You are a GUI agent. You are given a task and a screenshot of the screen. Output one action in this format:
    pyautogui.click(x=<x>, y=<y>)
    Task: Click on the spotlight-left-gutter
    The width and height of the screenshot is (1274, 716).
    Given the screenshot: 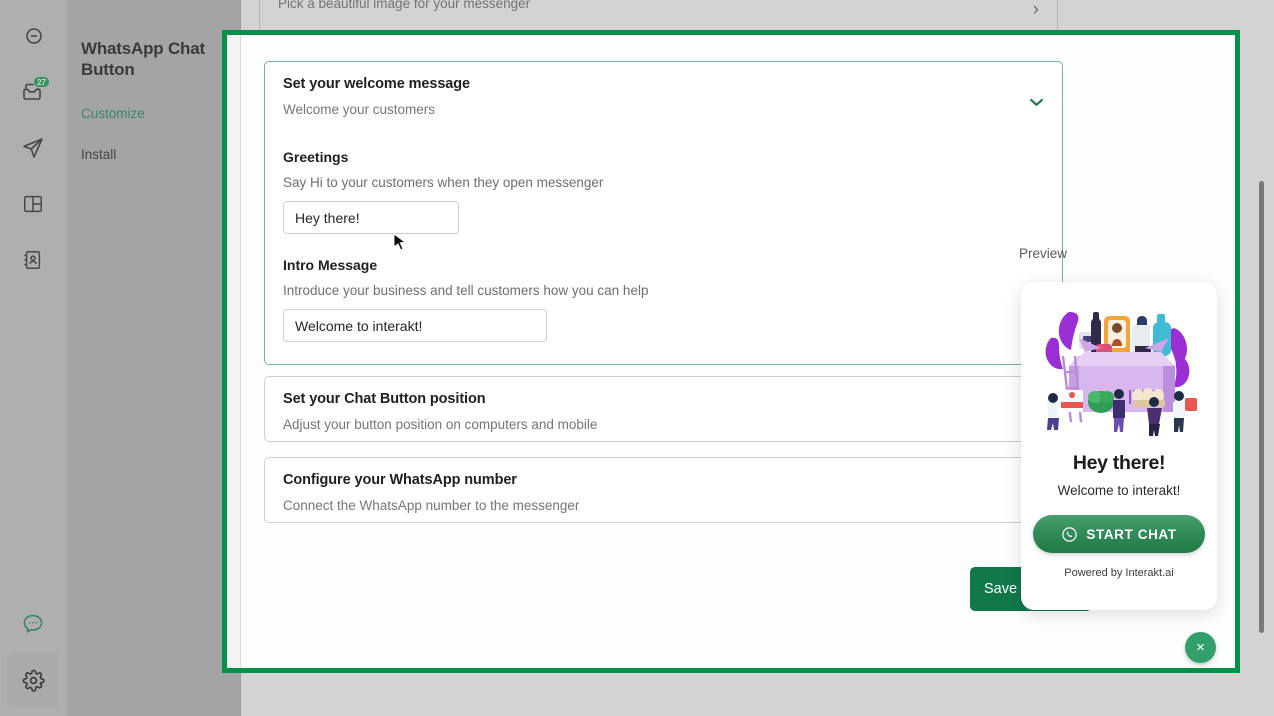 What is the action you would take?
    pyautogui.click(x=234, y=351)
    